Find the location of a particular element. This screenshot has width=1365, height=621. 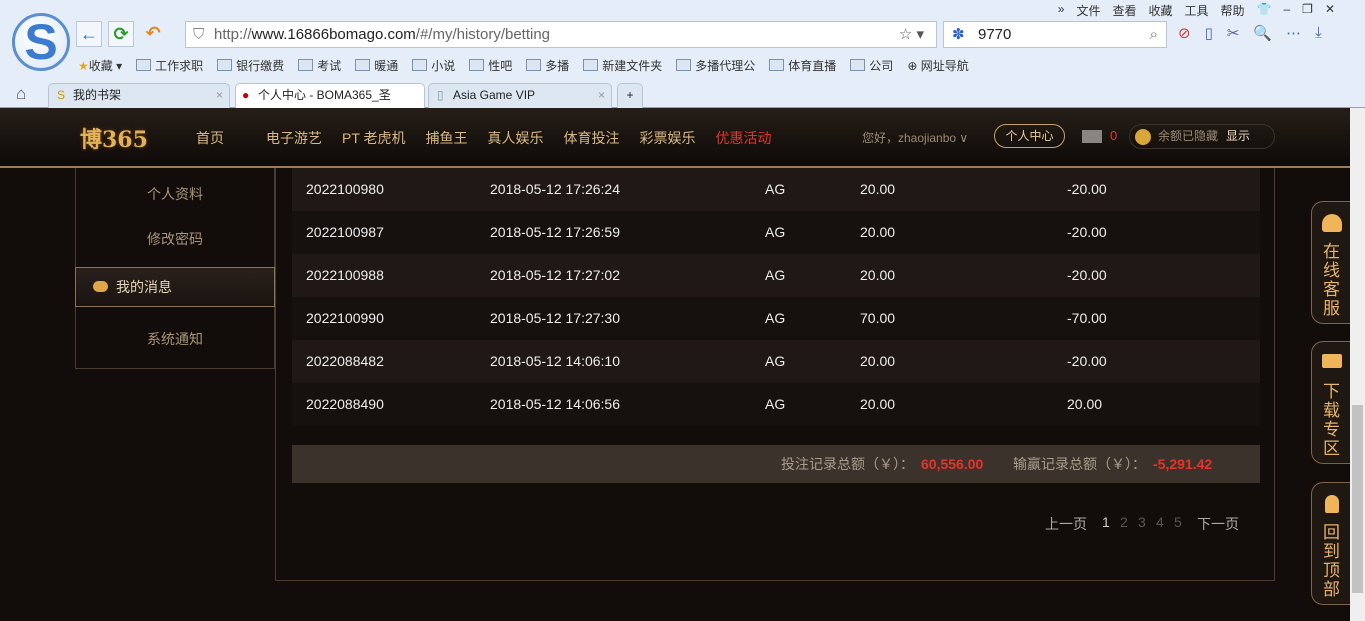

tab-label: 个人中心 - BOMA365_圣 is located at coordinates (324, 95).